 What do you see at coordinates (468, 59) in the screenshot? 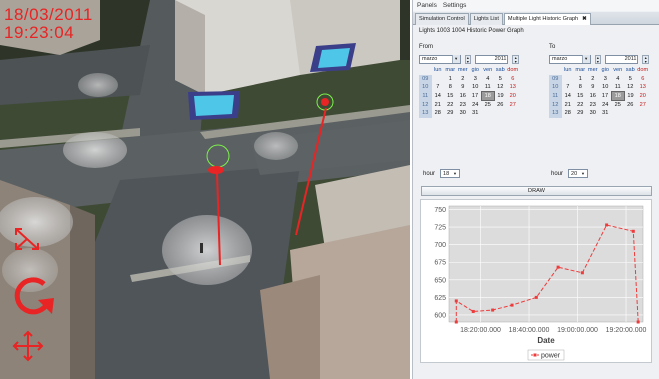
I see `from-month-spinner: ▲ ▼` at bounding box center [468, 59].